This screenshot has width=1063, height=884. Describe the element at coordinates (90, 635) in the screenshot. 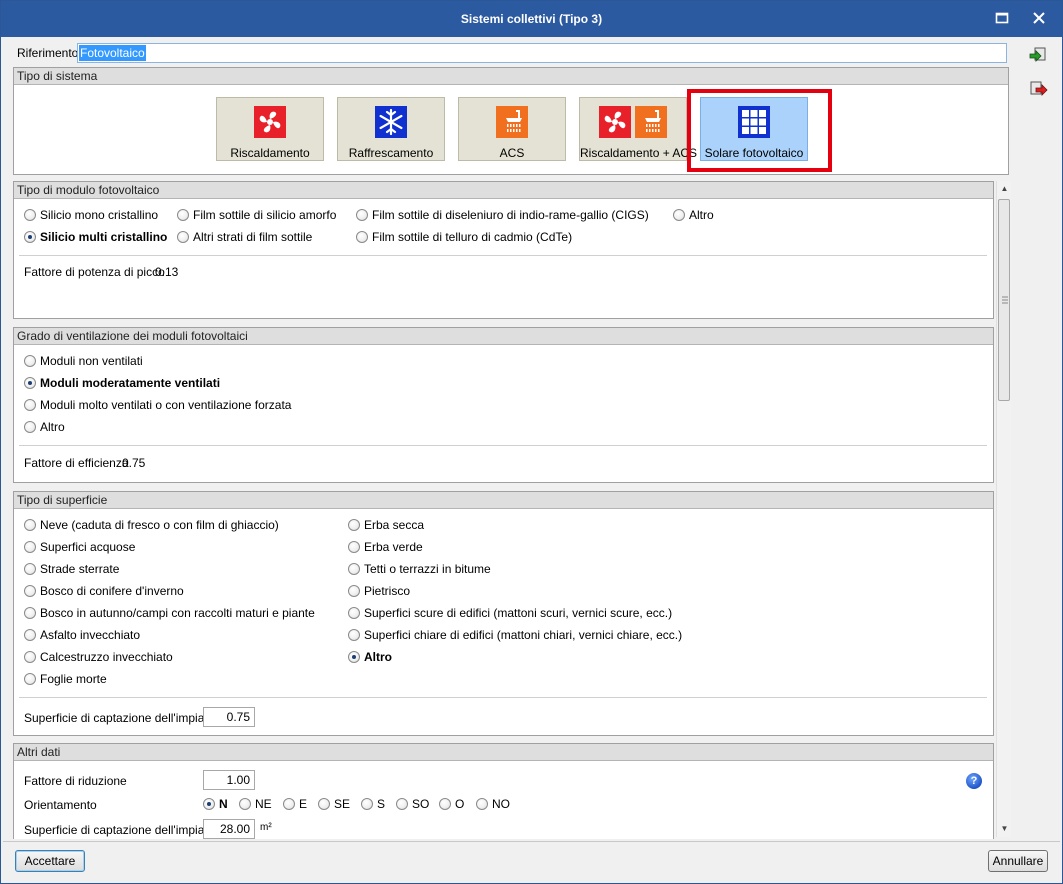

I see `option-label: Asfalto invecchiato` at that location.